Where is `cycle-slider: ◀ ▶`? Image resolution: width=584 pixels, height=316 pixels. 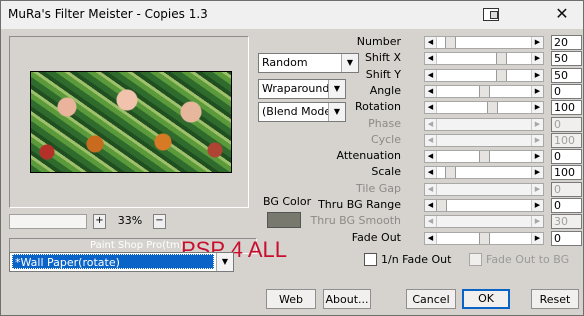
cycle-slider: ◀ ▶ is located at coordinates (484, 140).